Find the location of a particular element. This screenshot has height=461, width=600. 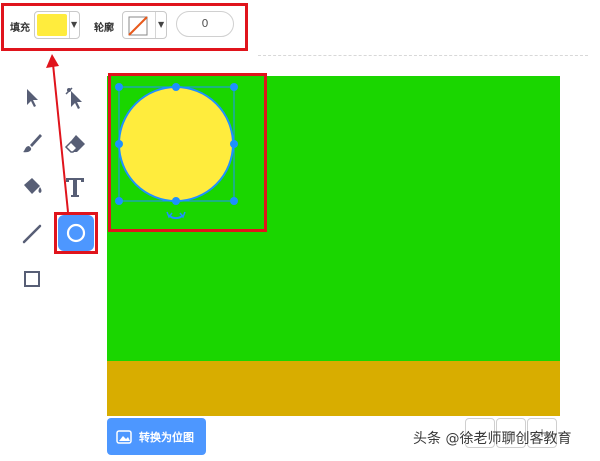

arrow-icon is located at coordinates (32, 98).